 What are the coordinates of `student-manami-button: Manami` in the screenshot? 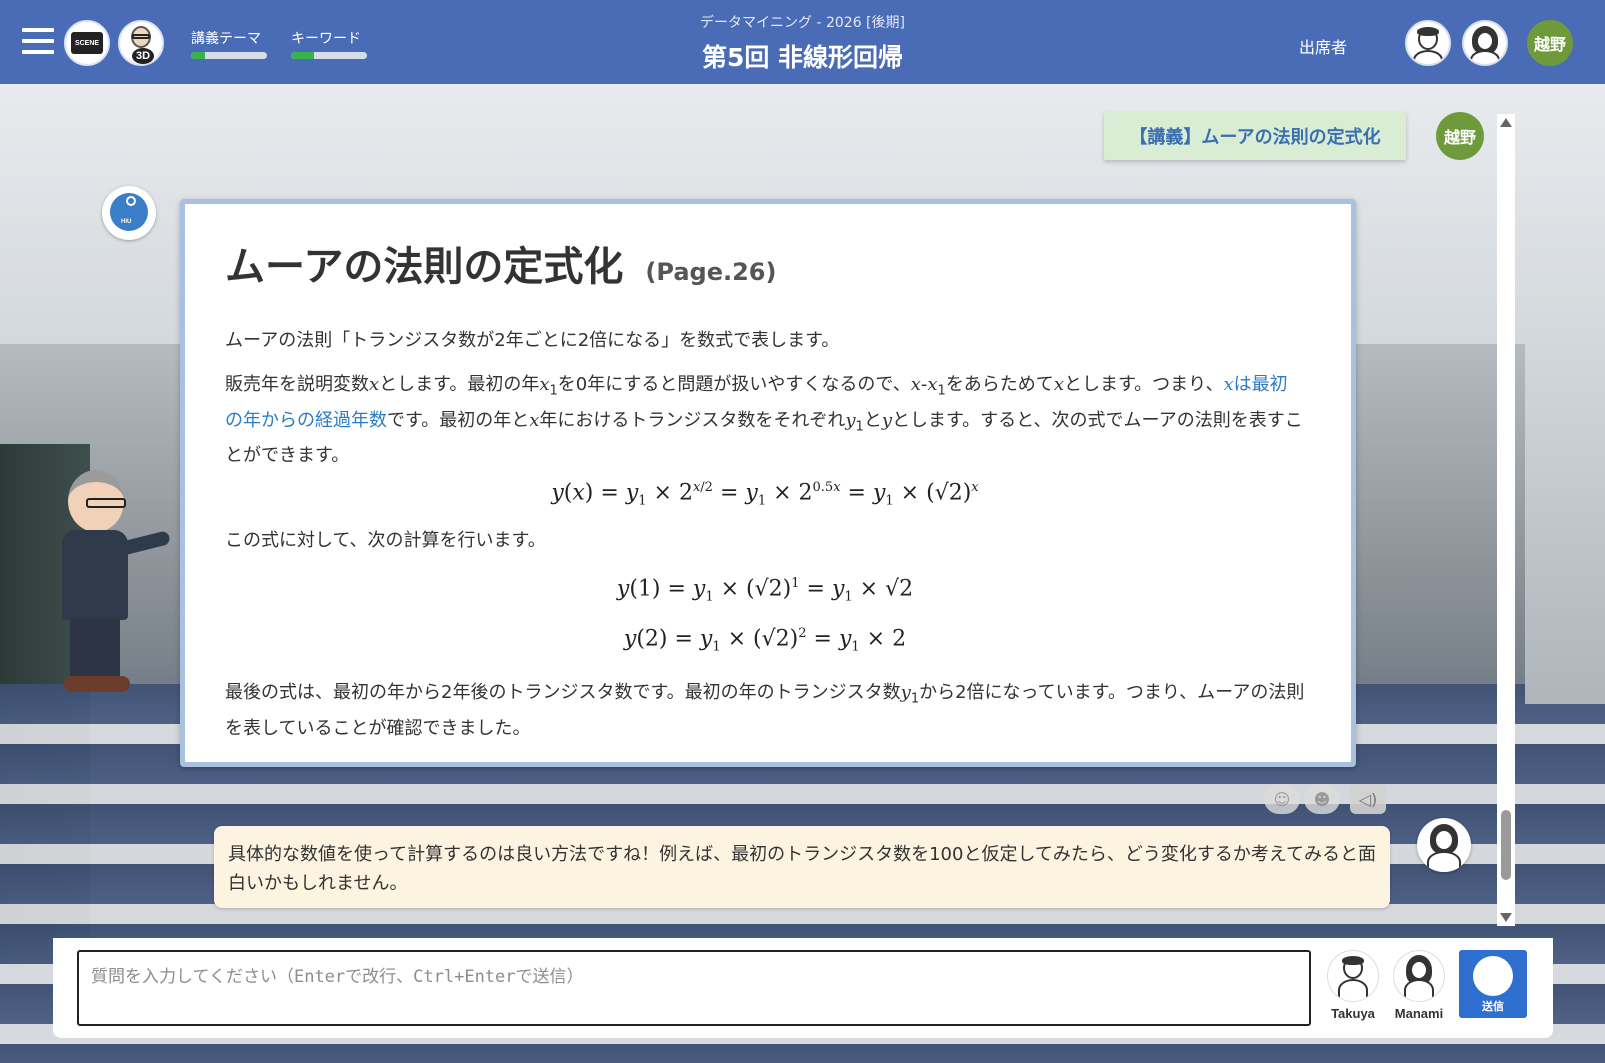 It's located at (1419, 989).